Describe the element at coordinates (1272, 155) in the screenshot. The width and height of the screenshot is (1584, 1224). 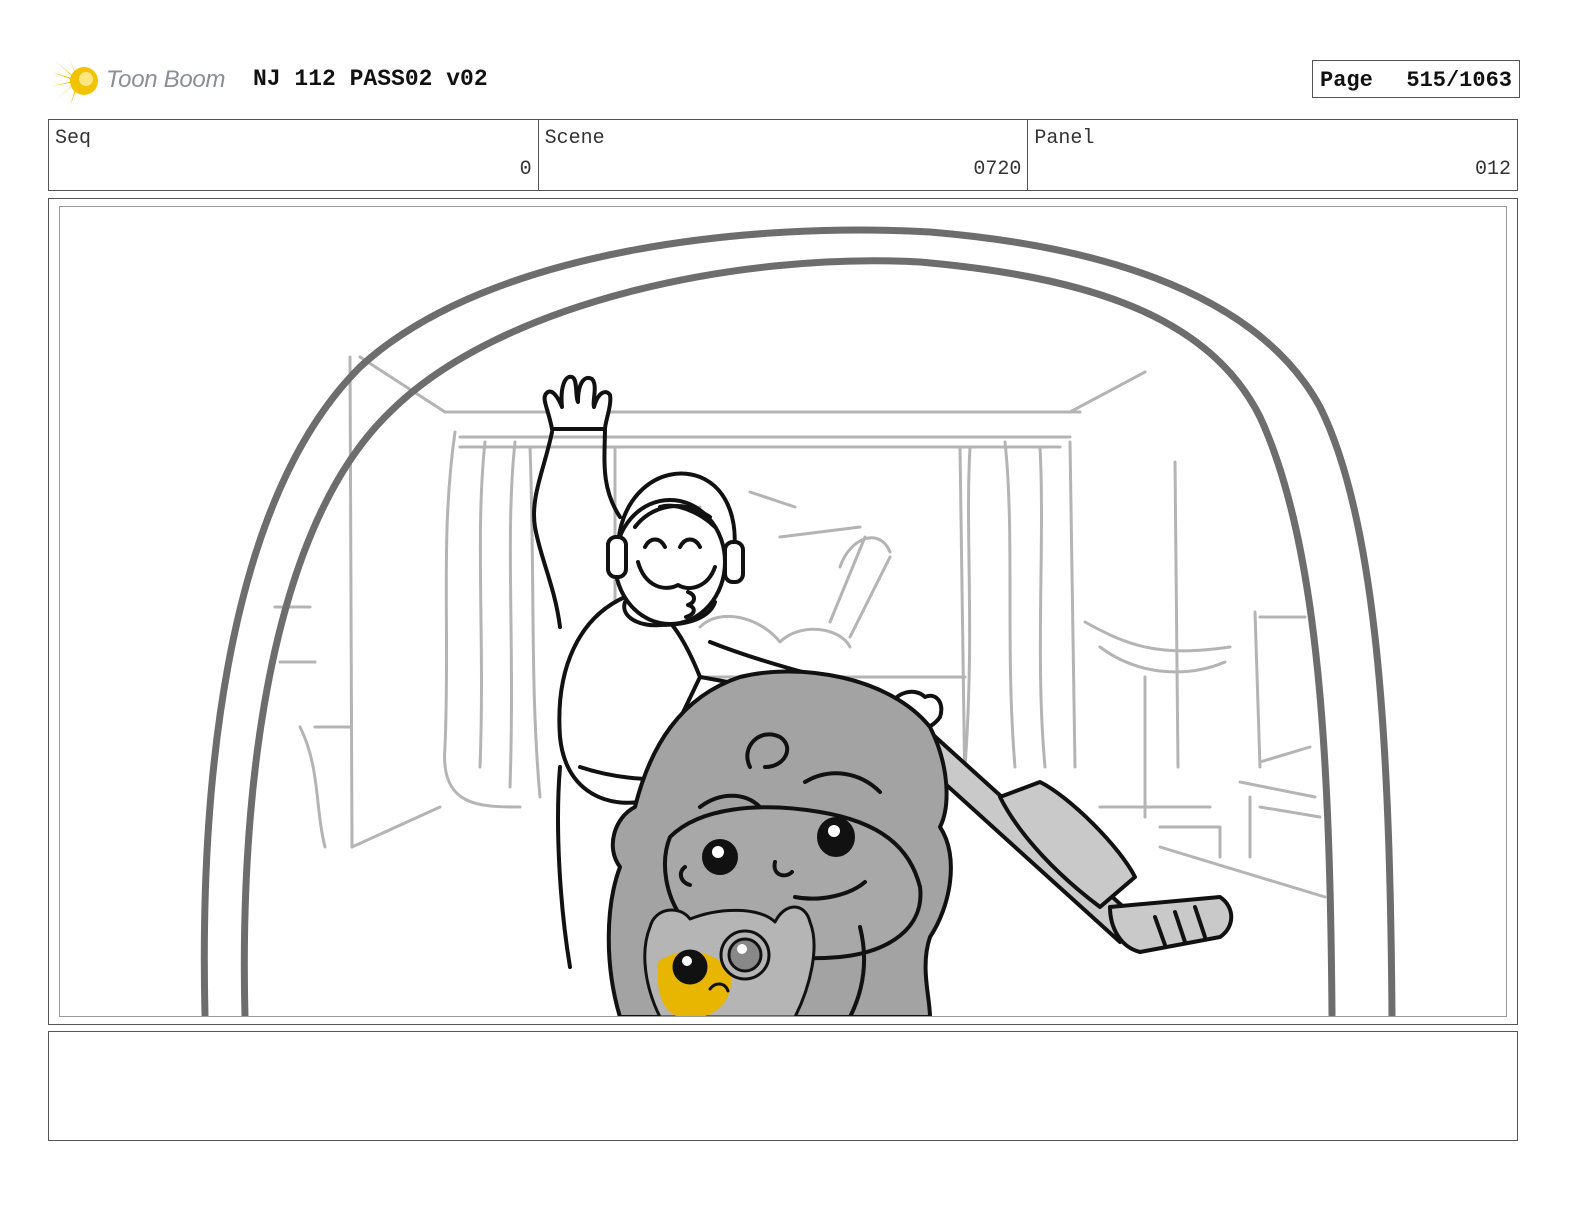
I see `panel-cell: Panel 012` at that location.